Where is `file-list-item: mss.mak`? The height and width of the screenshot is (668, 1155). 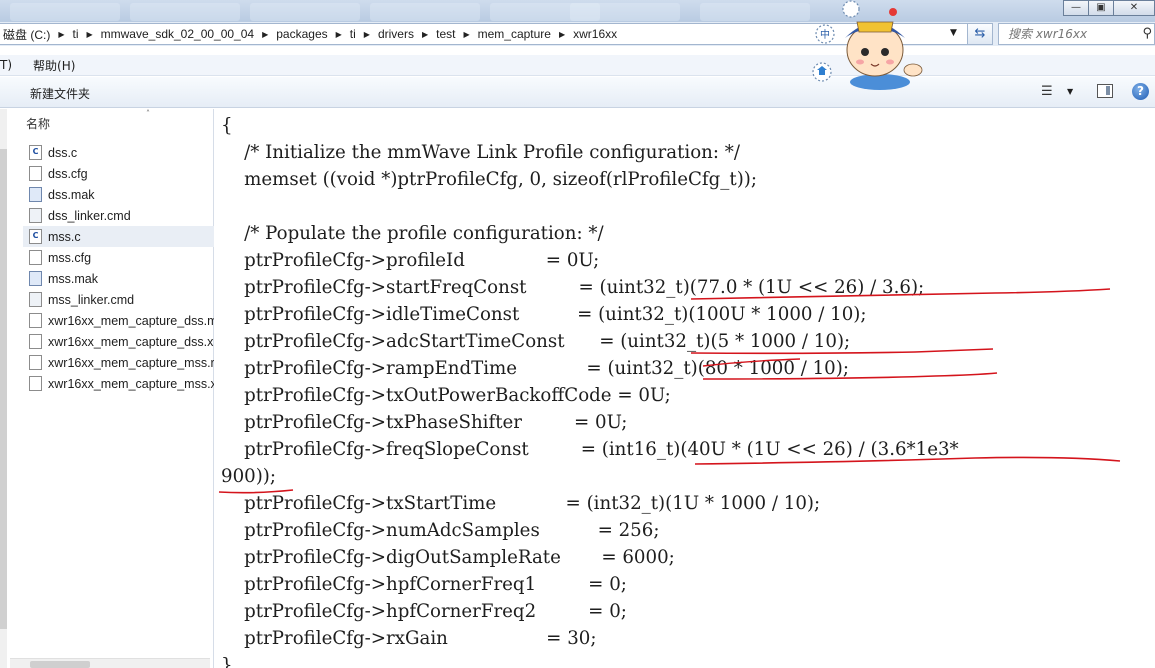 file-list-item: mss.mak is located at coordinates (118, 278).